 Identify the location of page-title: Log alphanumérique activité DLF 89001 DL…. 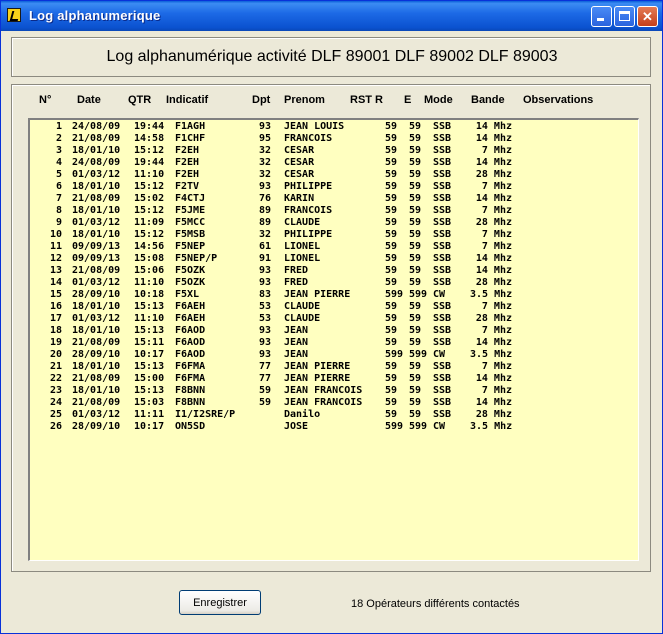
(332, 56).